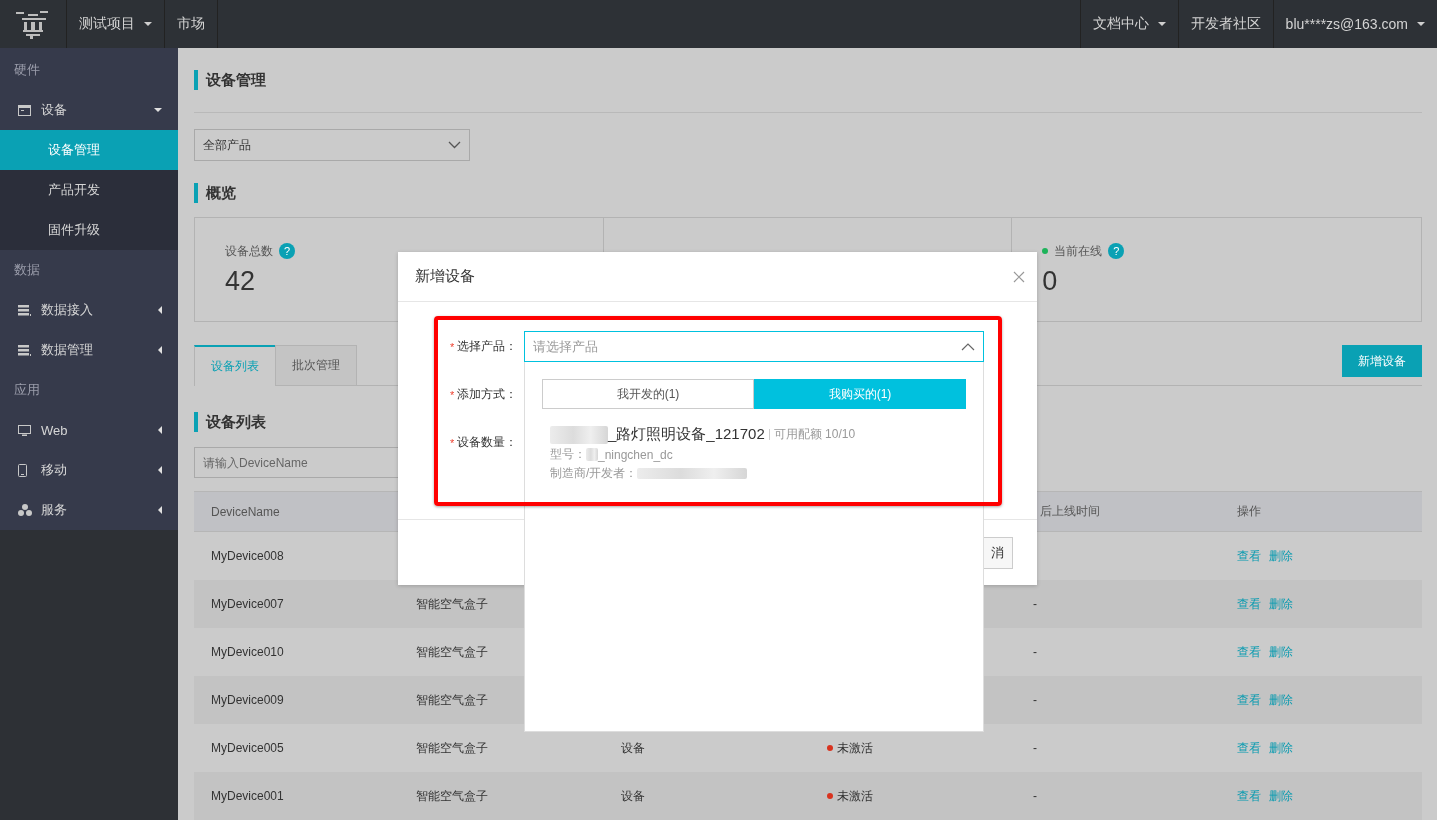 The image size is (1437, 820). What do you see at coordinates (445, 276) in the screenshot?
I see `dialog-title: 新增设备` at bounding box center [445, 276].